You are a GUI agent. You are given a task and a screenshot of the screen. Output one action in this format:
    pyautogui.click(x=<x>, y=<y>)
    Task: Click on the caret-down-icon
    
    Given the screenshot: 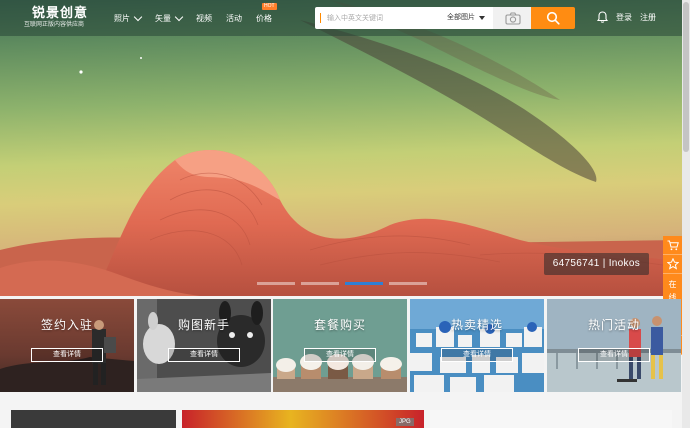 What is the action you would take?
    pyautogui.click(x=482, y=18)
    